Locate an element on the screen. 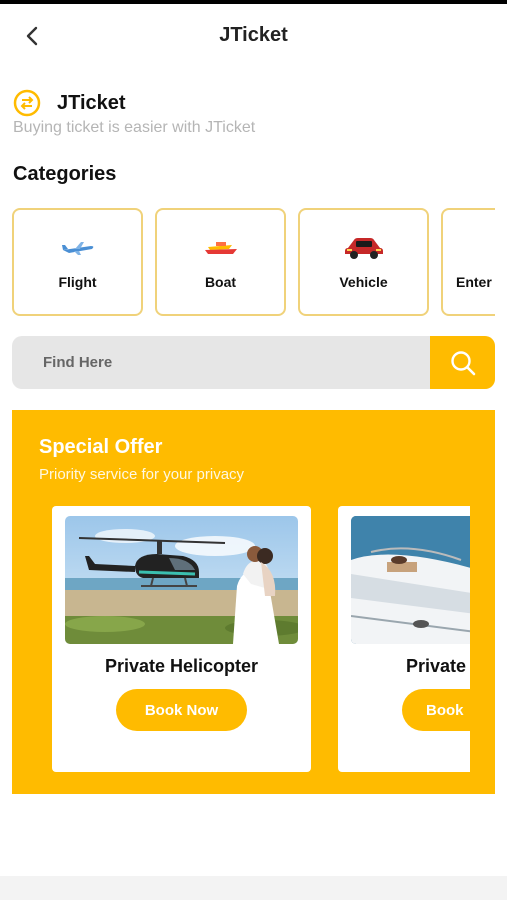  category-label: Flight is located at coordinates (77, 282).